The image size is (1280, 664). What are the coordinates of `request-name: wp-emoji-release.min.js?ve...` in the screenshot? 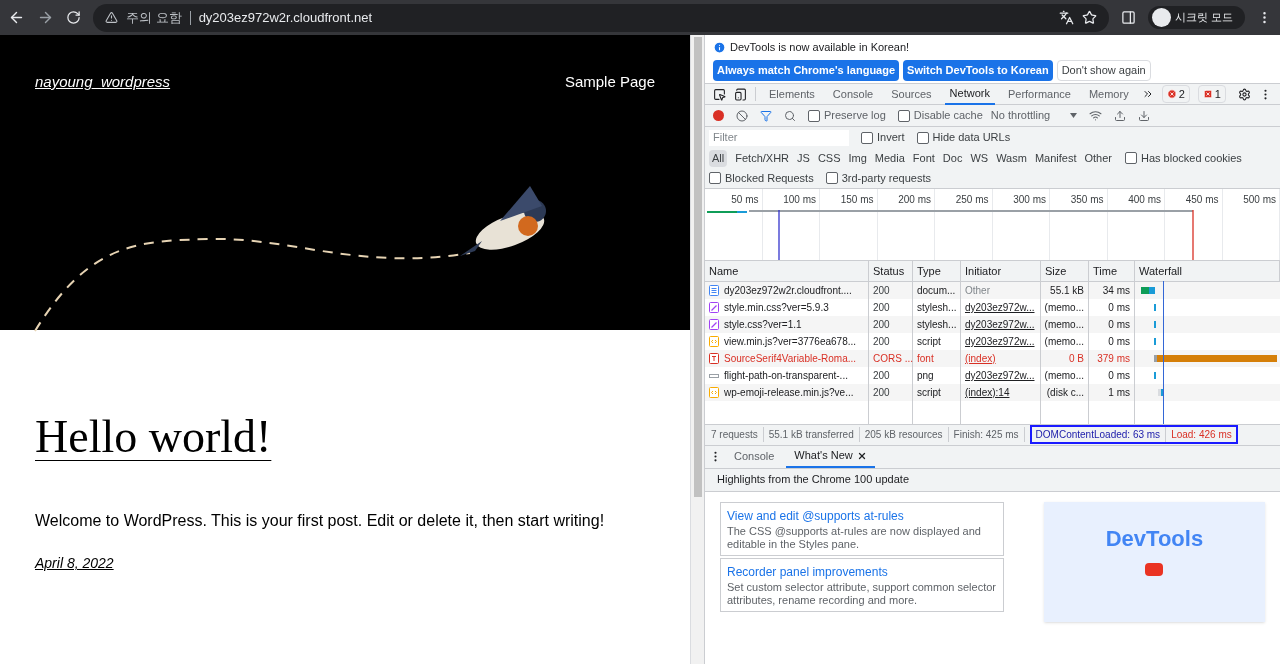 It's located at (789, 392).